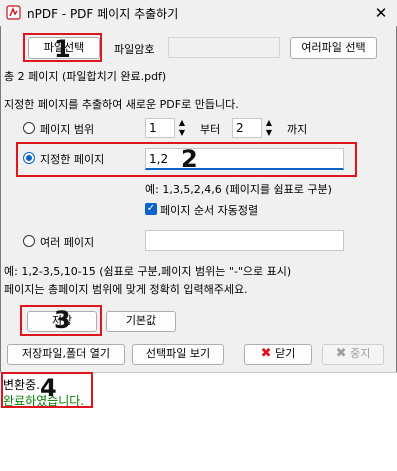  Describe the element at coordinates (29, 241) in the screenshot. I see `multiple-pages-radio` at that location.